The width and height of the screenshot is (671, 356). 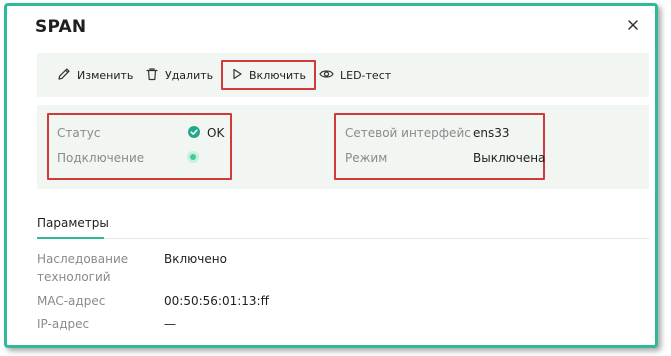 I want to click on tab-active-underline, so click(x=70, y=238).